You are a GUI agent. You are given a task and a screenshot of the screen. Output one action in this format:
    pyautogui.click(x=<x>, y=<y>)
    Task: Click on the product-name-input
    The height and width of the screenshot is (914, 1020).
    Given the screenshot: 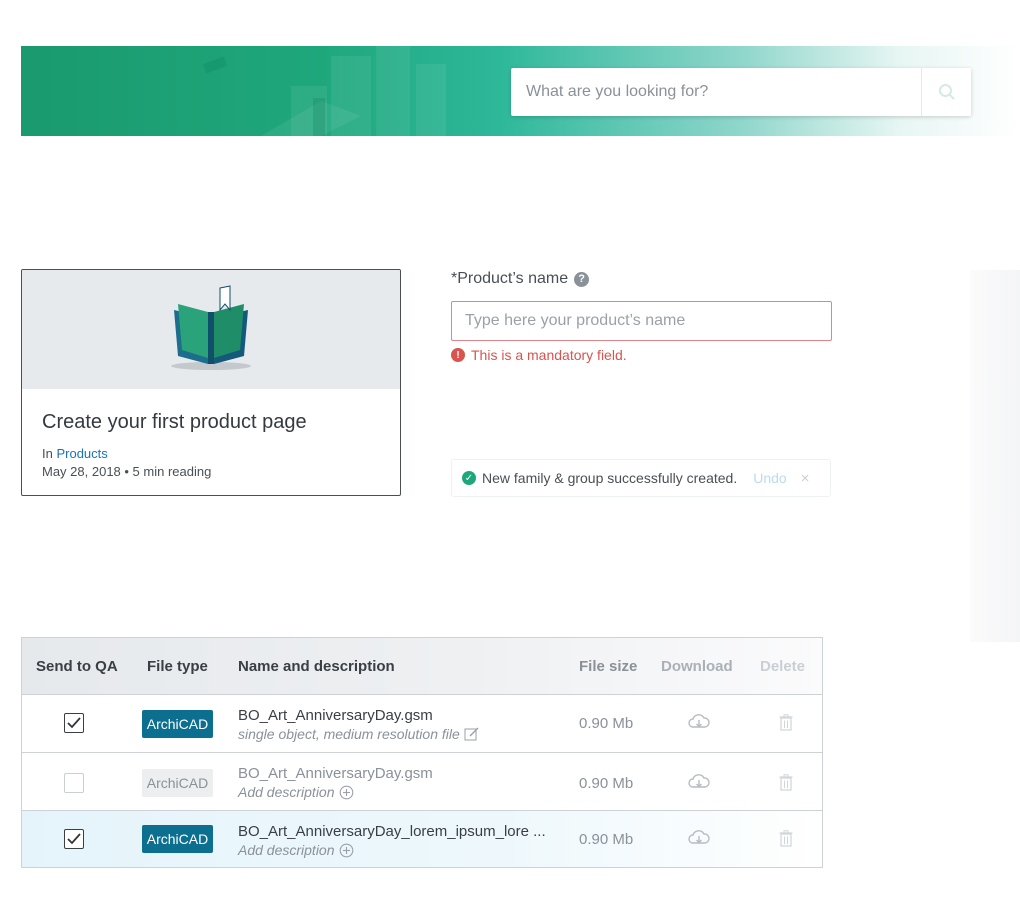 What is the action you would take?
    pyautogui.click(x=641, y=321)
    